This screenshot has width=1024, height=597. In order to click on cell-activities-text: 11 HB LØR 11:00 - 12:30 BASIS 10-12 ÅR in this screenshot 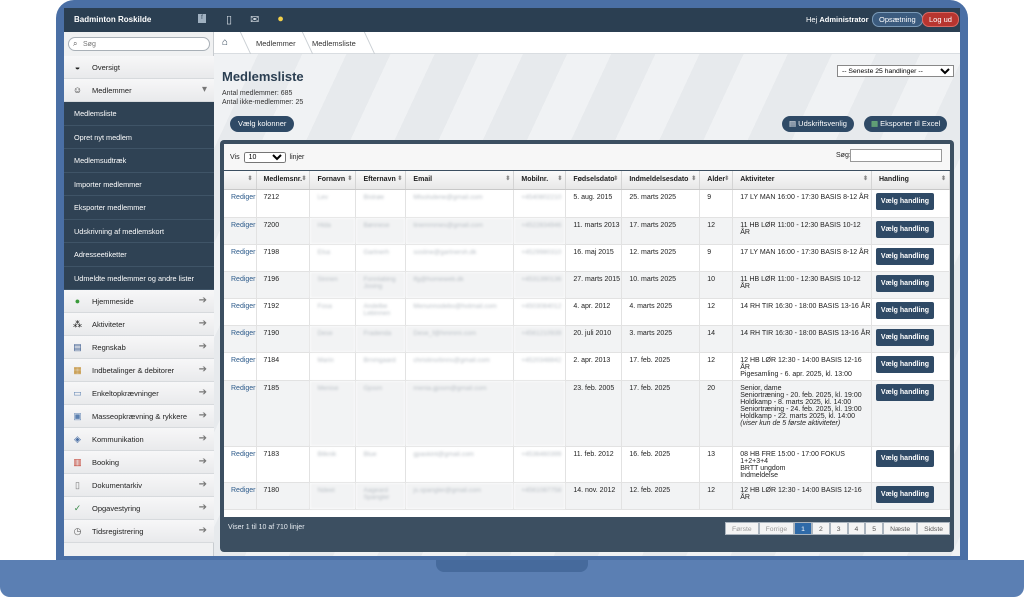, I will do `click(800, 282)`.